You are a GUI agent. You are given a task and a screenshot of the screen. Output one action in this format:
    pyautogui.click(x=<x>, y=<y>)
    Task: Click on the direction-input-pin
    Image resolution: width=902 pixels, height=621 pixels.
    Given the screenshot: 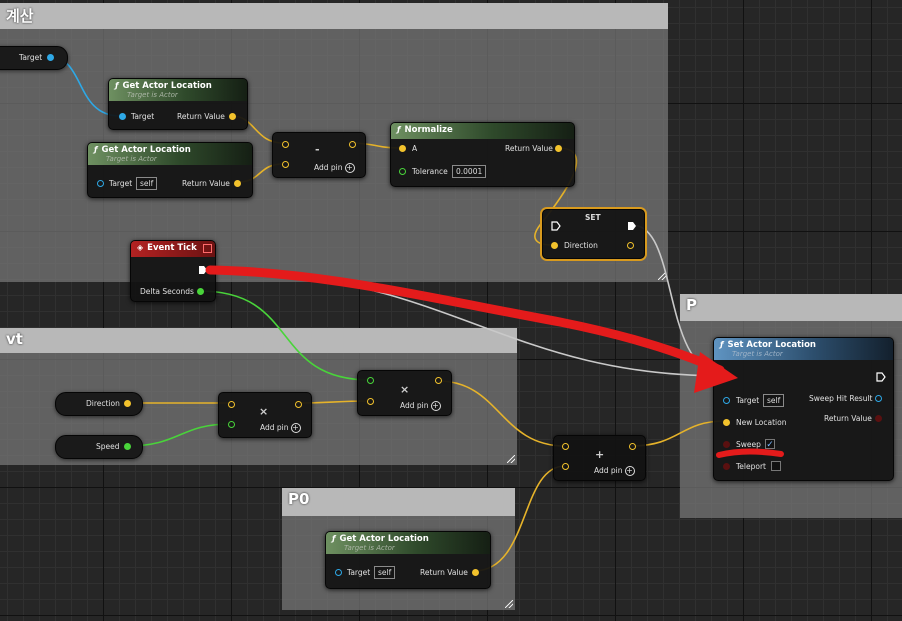 What is the action you would take?
    pyautogui.click(x=554, y=245)
    